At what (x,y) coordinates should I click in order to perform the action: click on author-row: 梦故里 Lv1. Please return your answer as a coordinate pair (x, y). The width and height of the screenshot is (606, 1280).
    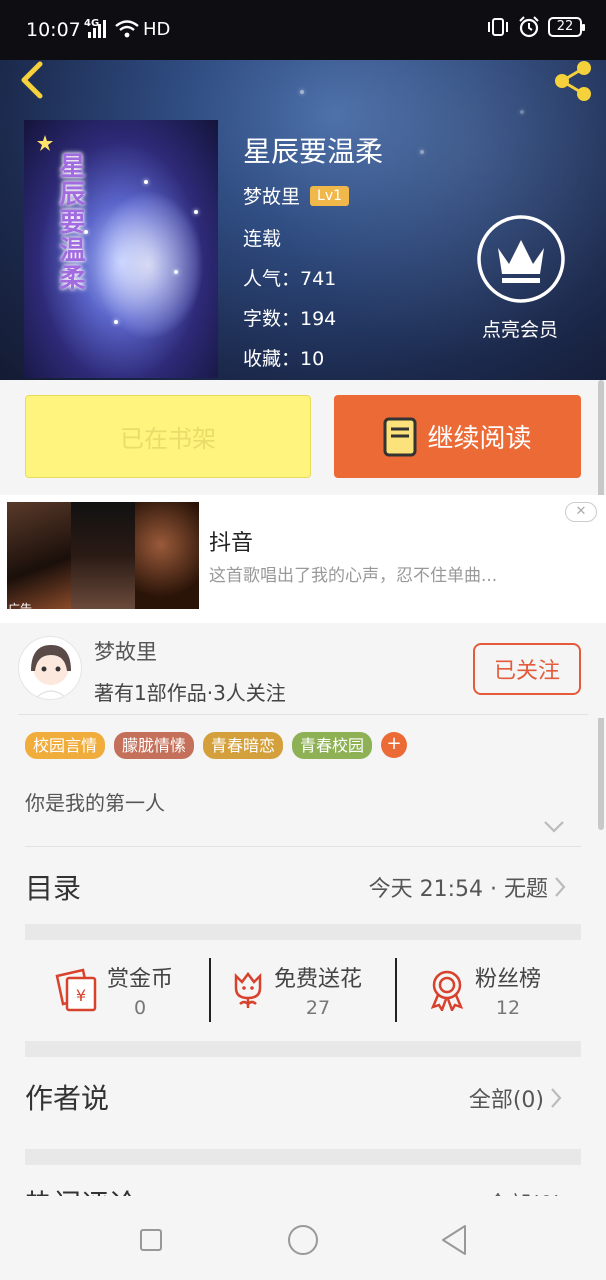
    Looking at the image, I should click on (296, 195).